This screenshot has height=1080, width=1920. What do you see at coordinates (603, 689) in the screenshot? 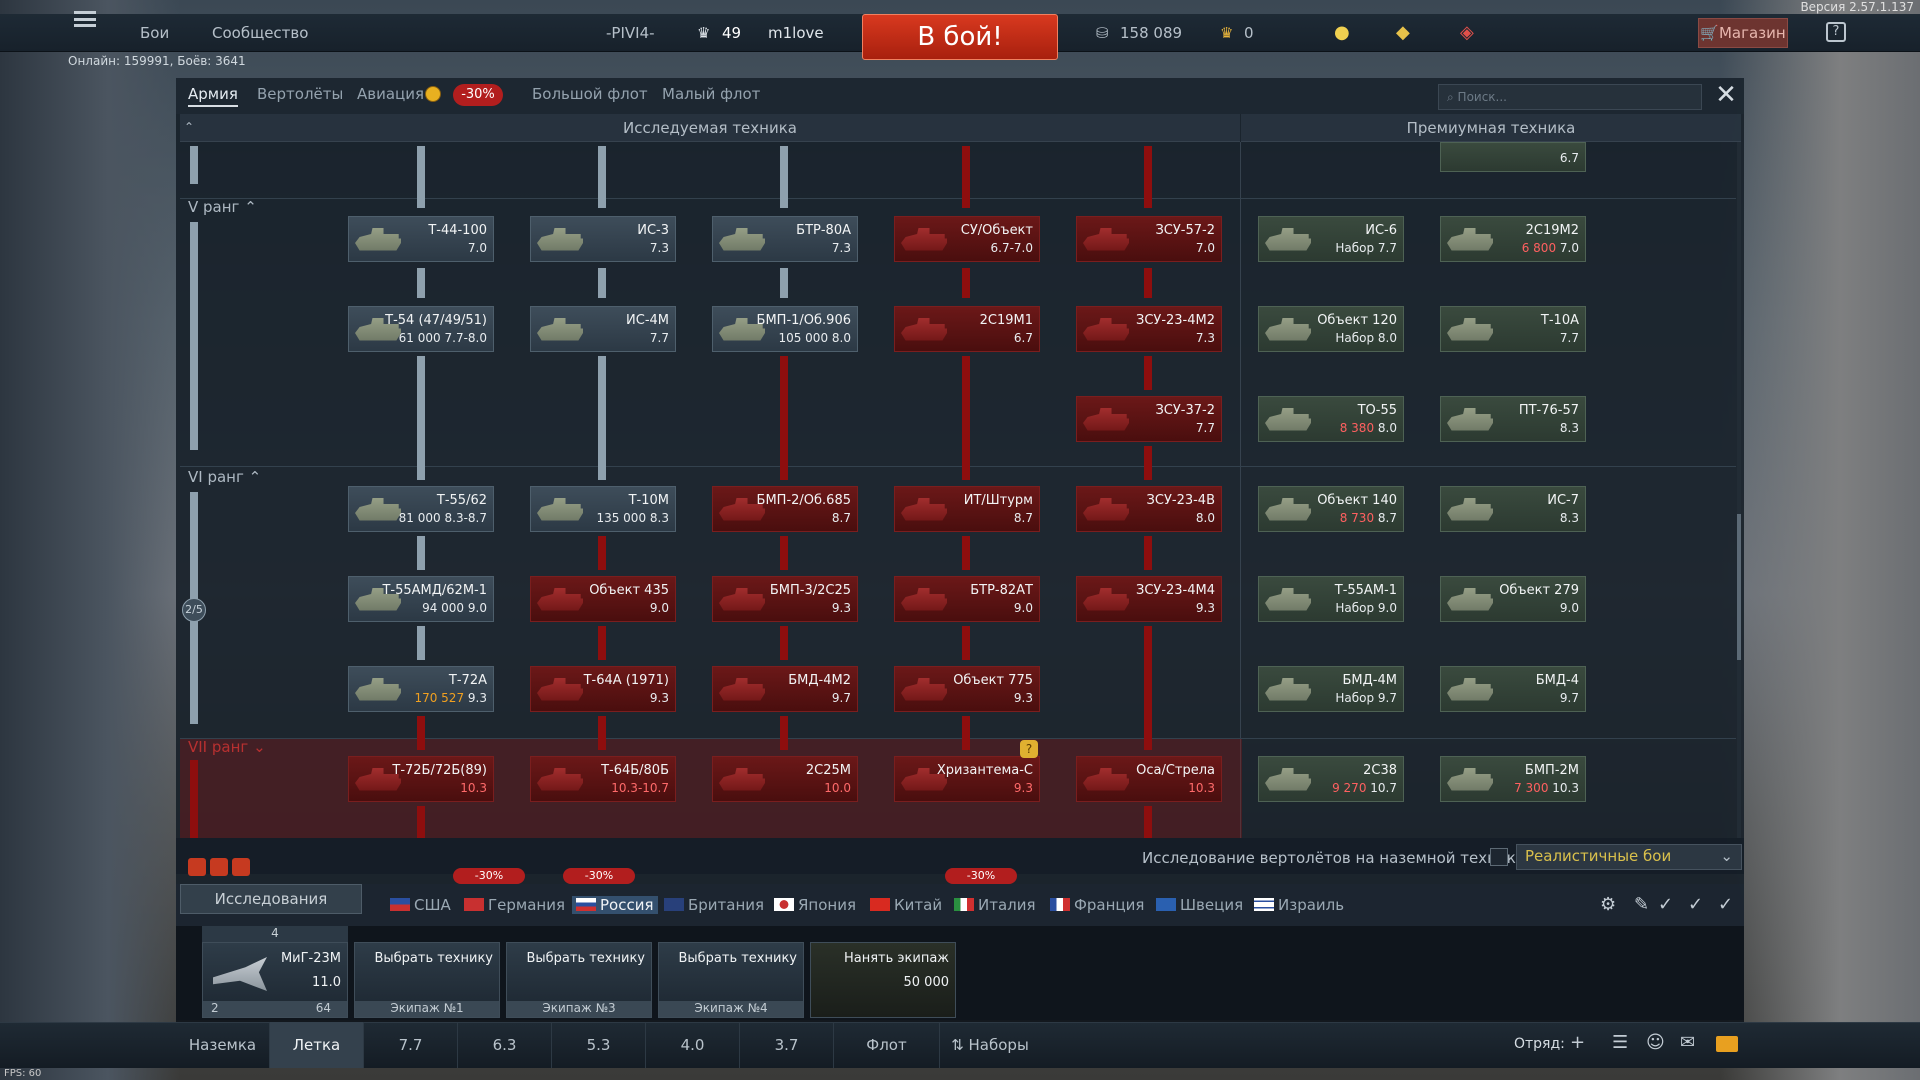
I see `vehicle-card: Т-64А (1971) 9.3` at bounding box center [603, 689].